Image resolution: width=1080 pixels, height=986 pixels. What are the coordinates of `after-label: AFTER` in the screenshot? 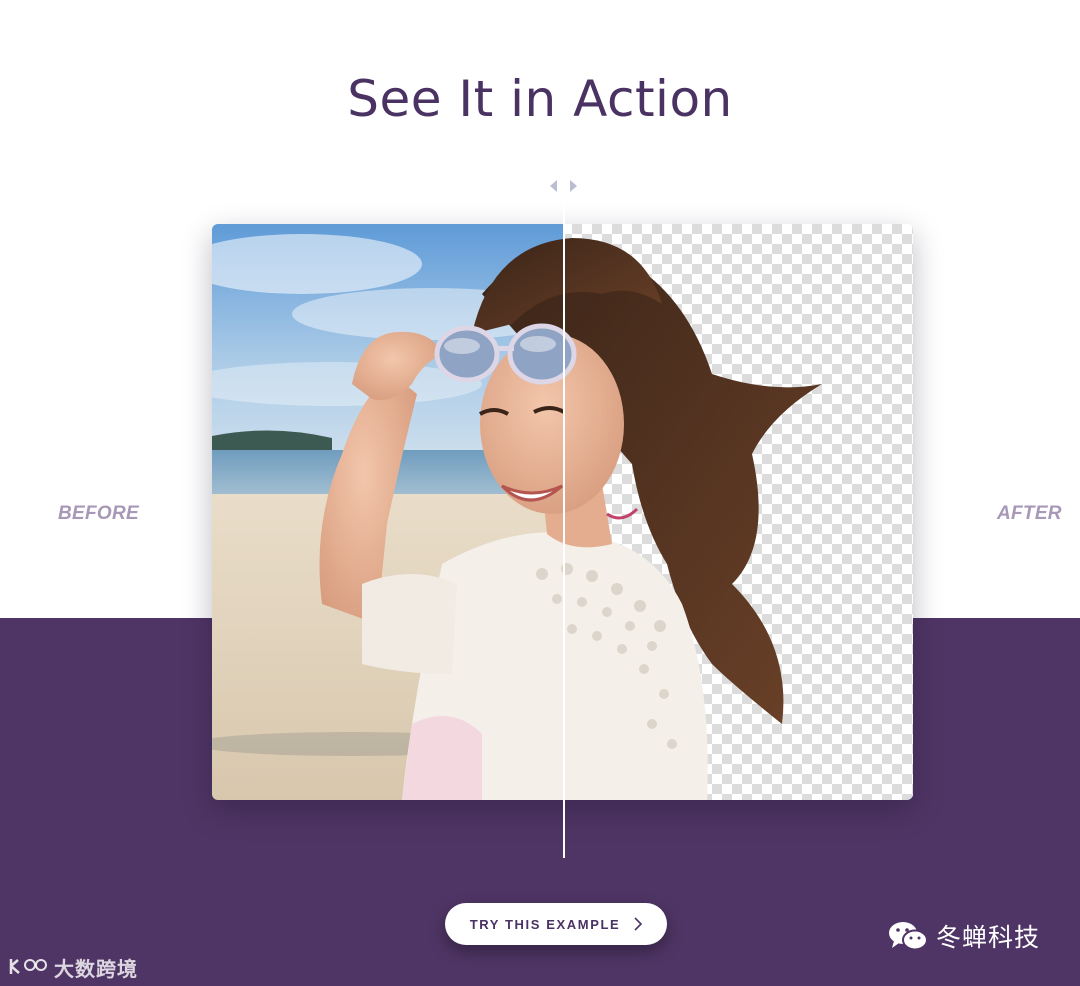 It's located at (1029, 513).